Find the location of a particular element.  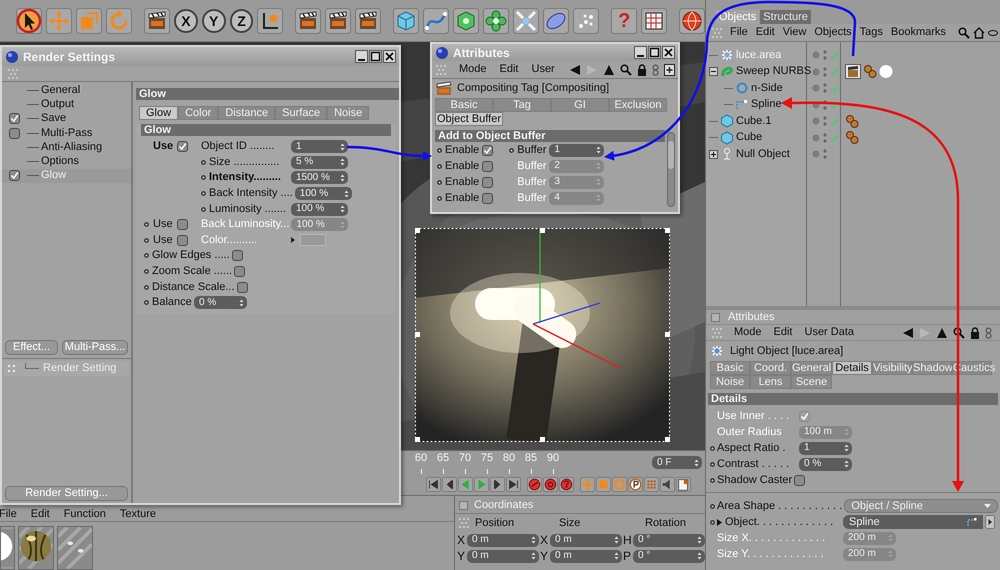

link-field: Spline is located at coordinates (913, 522).